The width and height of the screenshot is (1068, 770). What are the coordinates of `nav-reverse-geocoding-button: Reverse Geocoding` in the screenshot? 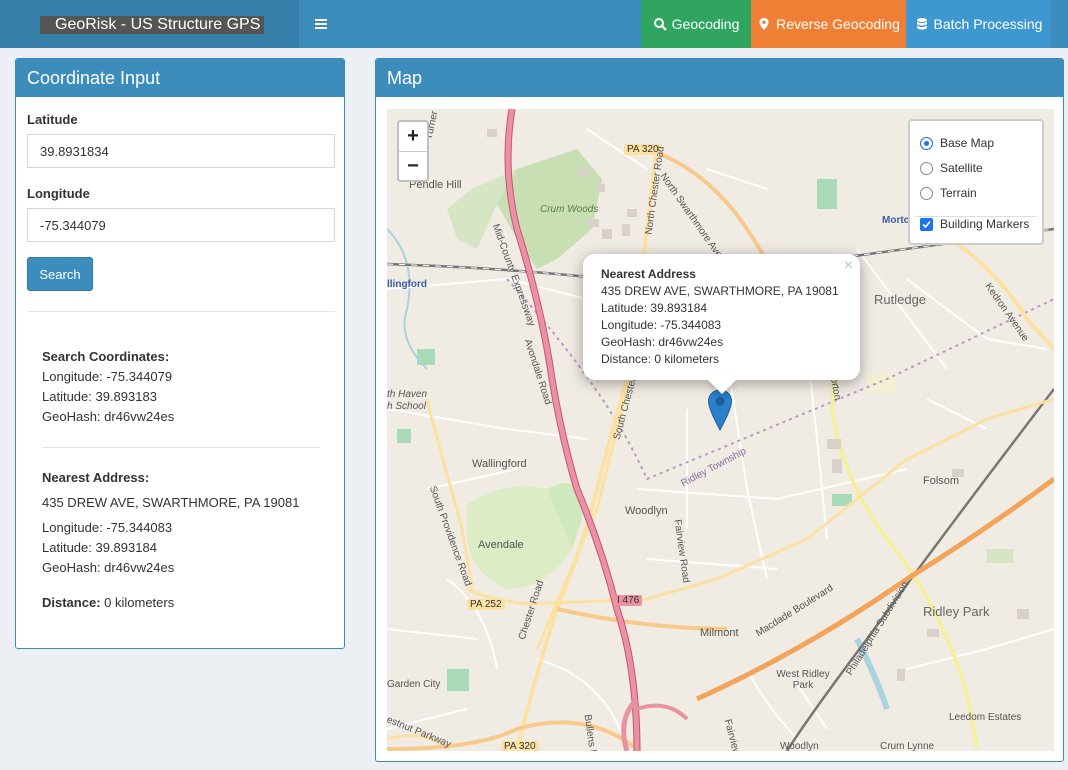 It's located at (828, 24).